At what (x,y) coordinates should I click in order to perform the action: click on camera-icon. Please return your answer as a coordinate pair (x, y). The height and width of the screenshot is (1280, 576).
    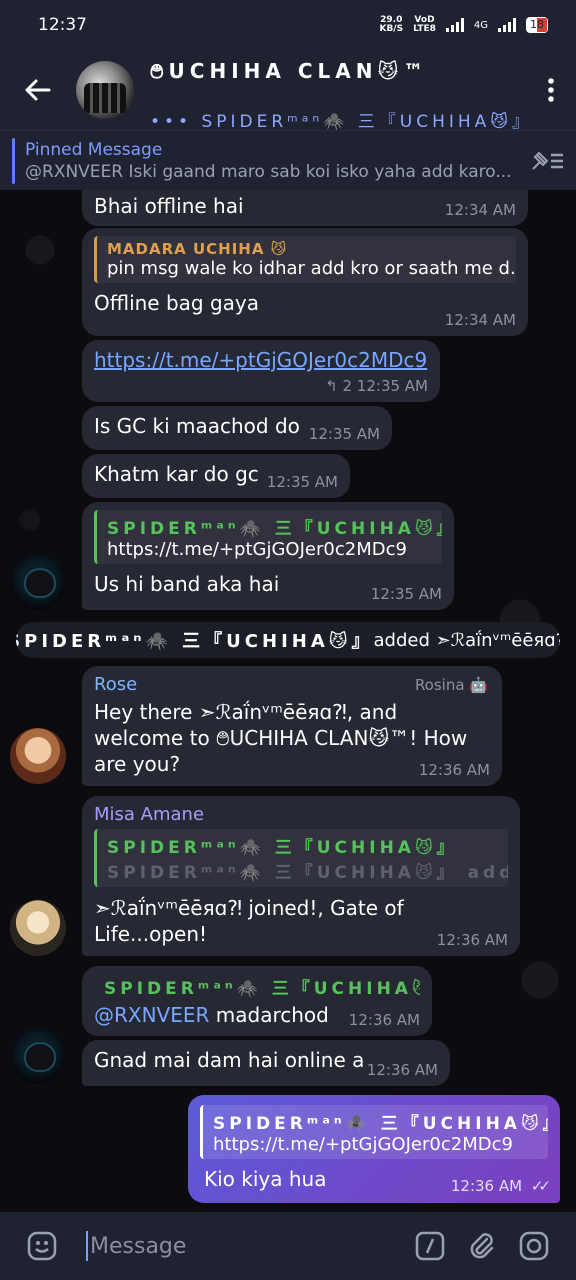
    Looking at the image, I should click on (534, 1246).